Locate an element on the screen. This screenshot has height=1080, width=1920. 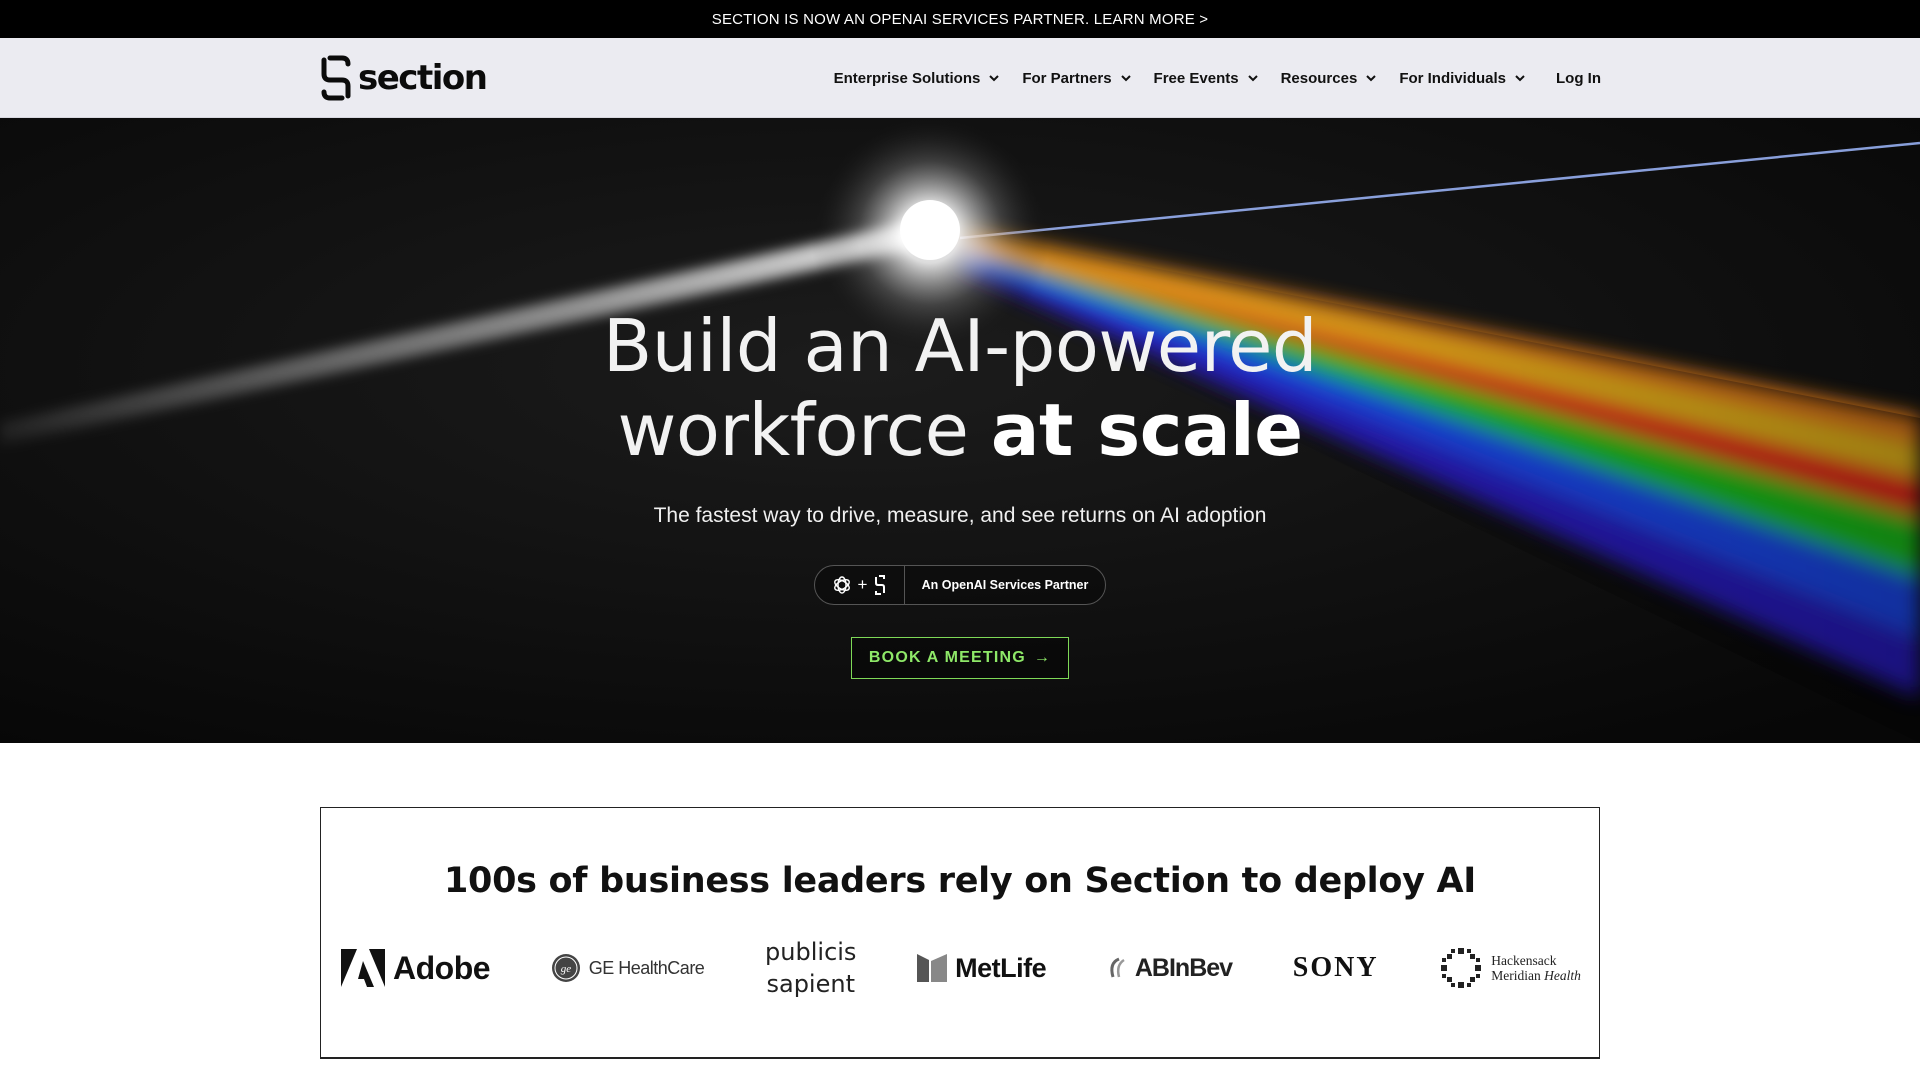
nav-item-label: Enterprise Solutions is located at coordinates (907, 78).